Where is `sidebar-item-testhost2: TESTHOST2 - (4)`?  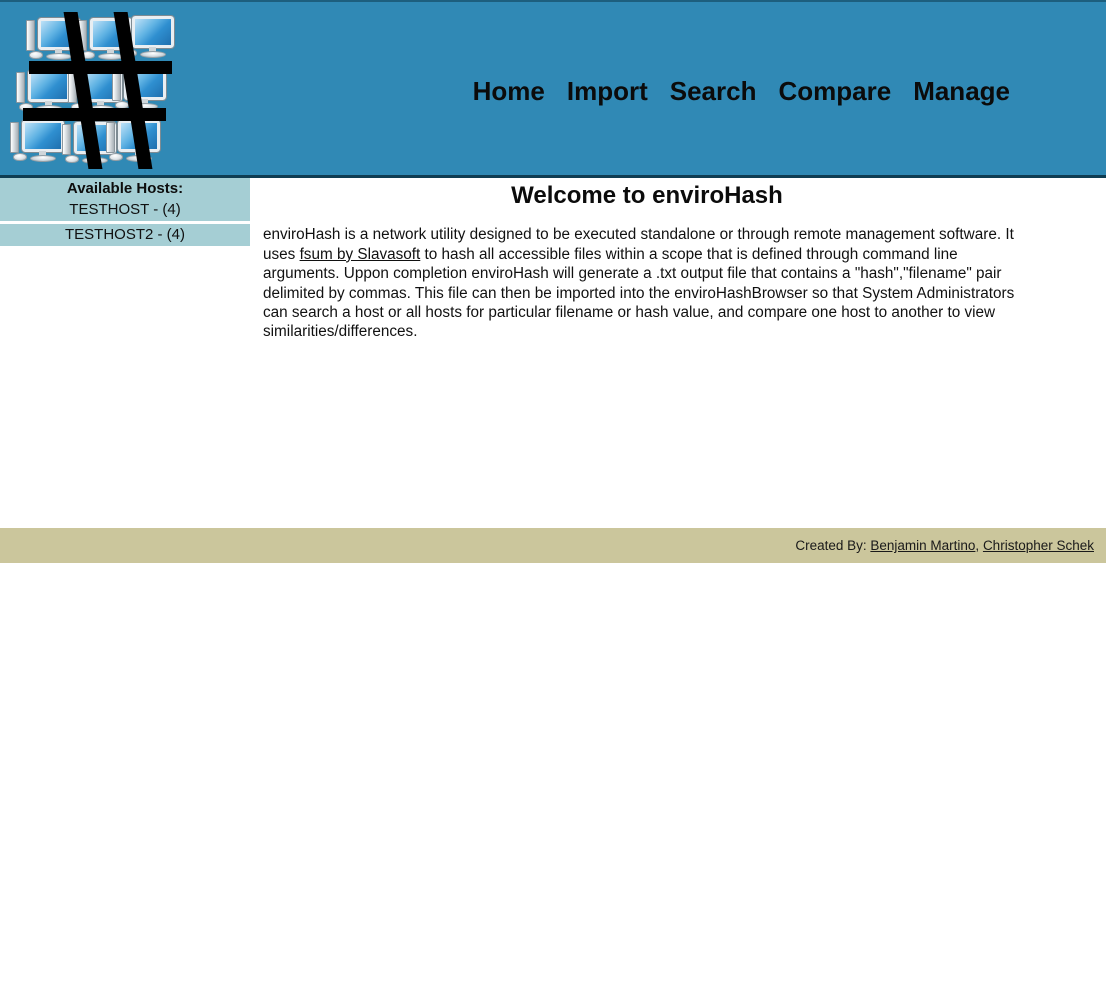
sidebar-item-testhost2: TESTHOST2 - (4) is located at coordinates (125, 235).